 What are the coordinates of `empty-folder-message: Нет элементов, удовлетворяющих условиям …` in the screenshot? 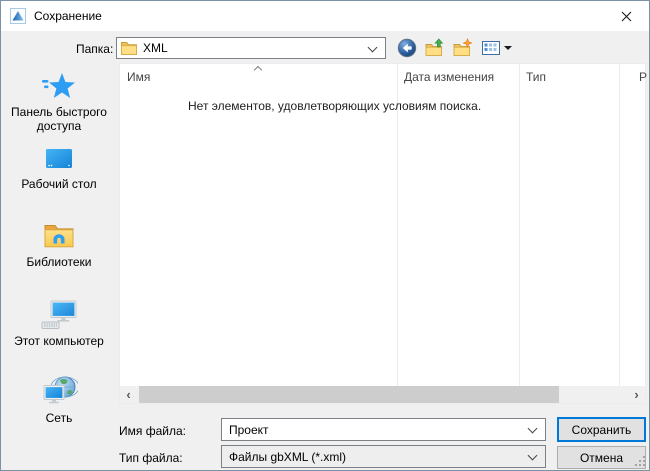 It's located at (335, 106).